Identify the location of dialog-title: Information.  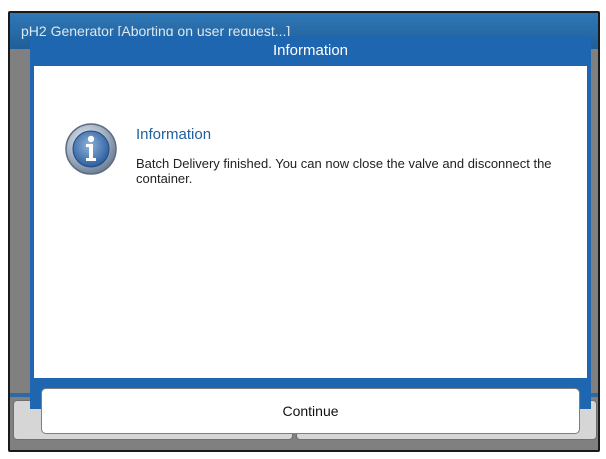
(310, 50).